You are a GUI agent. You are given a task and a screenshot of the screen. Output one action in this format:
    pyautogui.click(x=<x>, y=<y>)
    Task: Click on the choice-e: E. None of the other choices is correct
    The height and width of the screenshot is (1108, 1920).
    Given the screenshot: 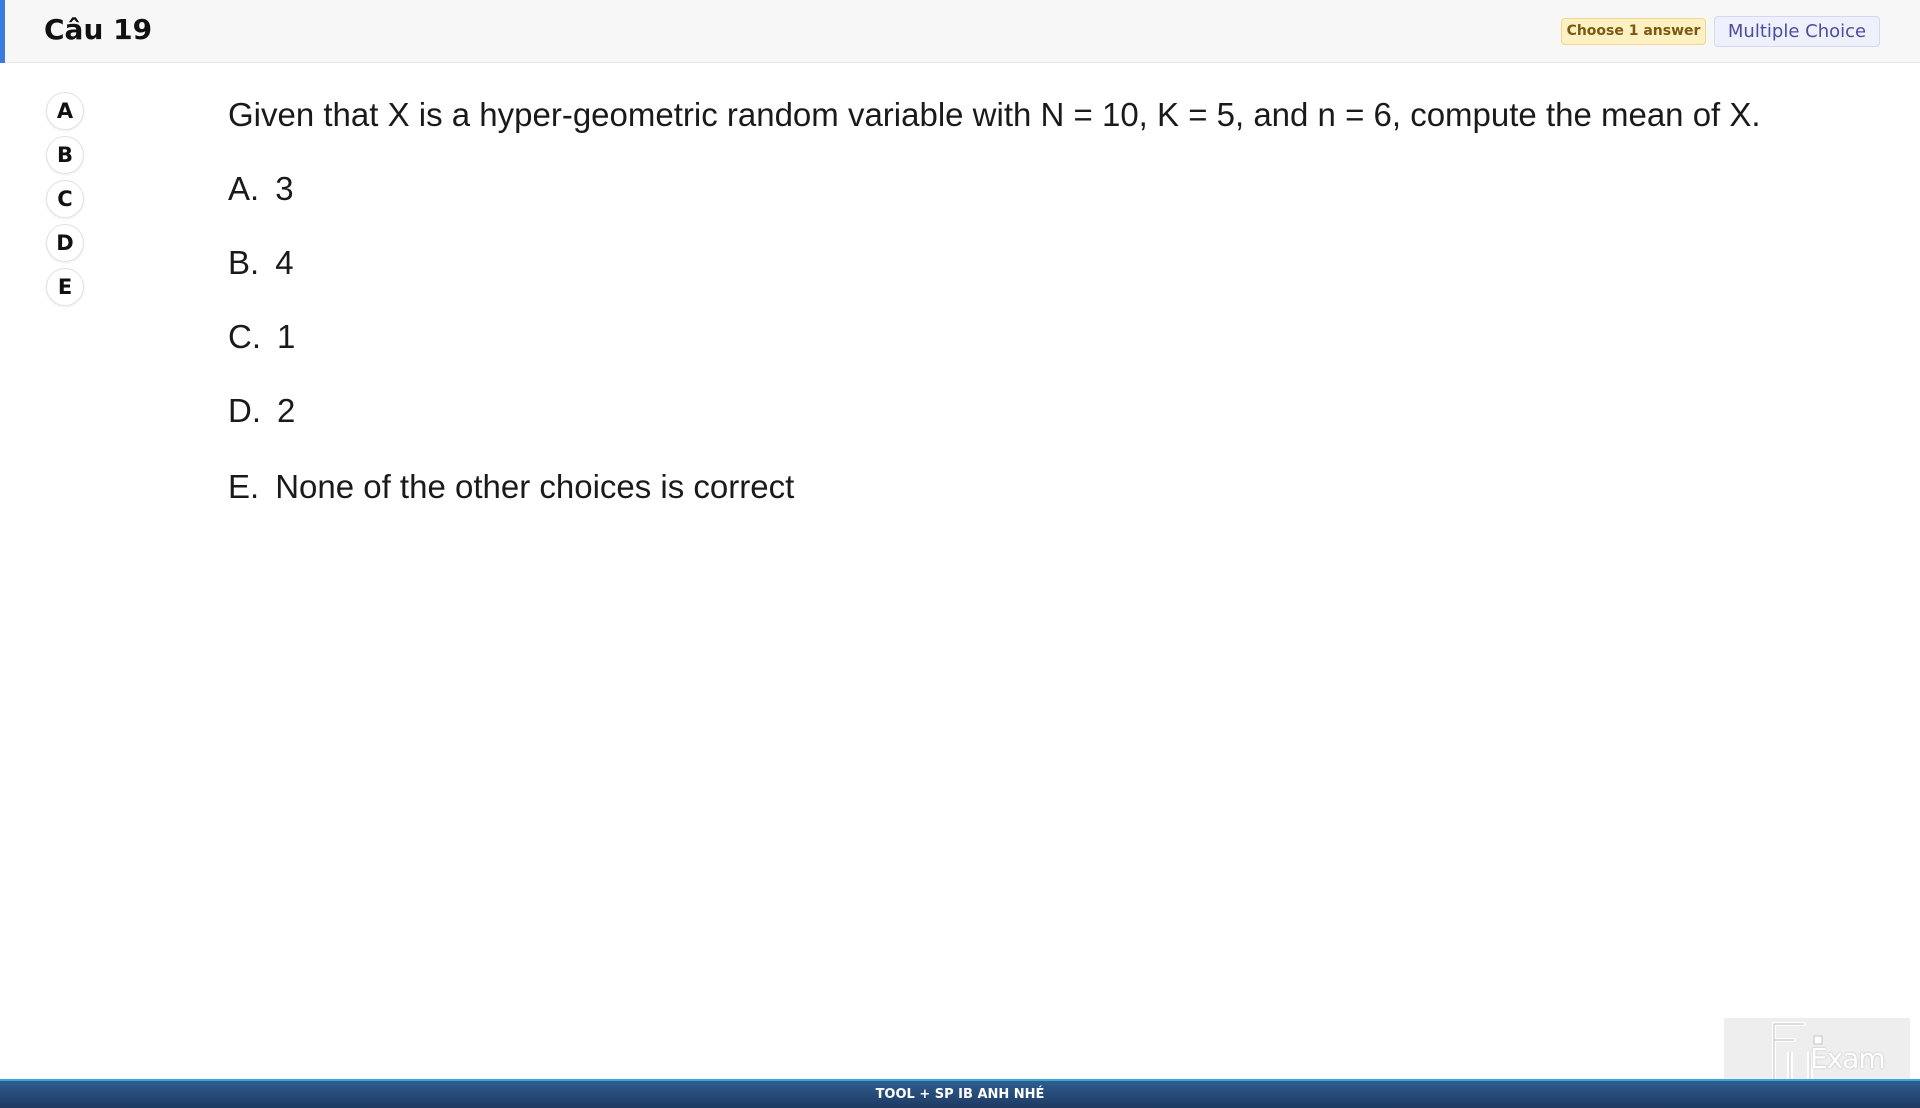 What is the action you would take?
    pyautogui.click(x=511, y=487)
    